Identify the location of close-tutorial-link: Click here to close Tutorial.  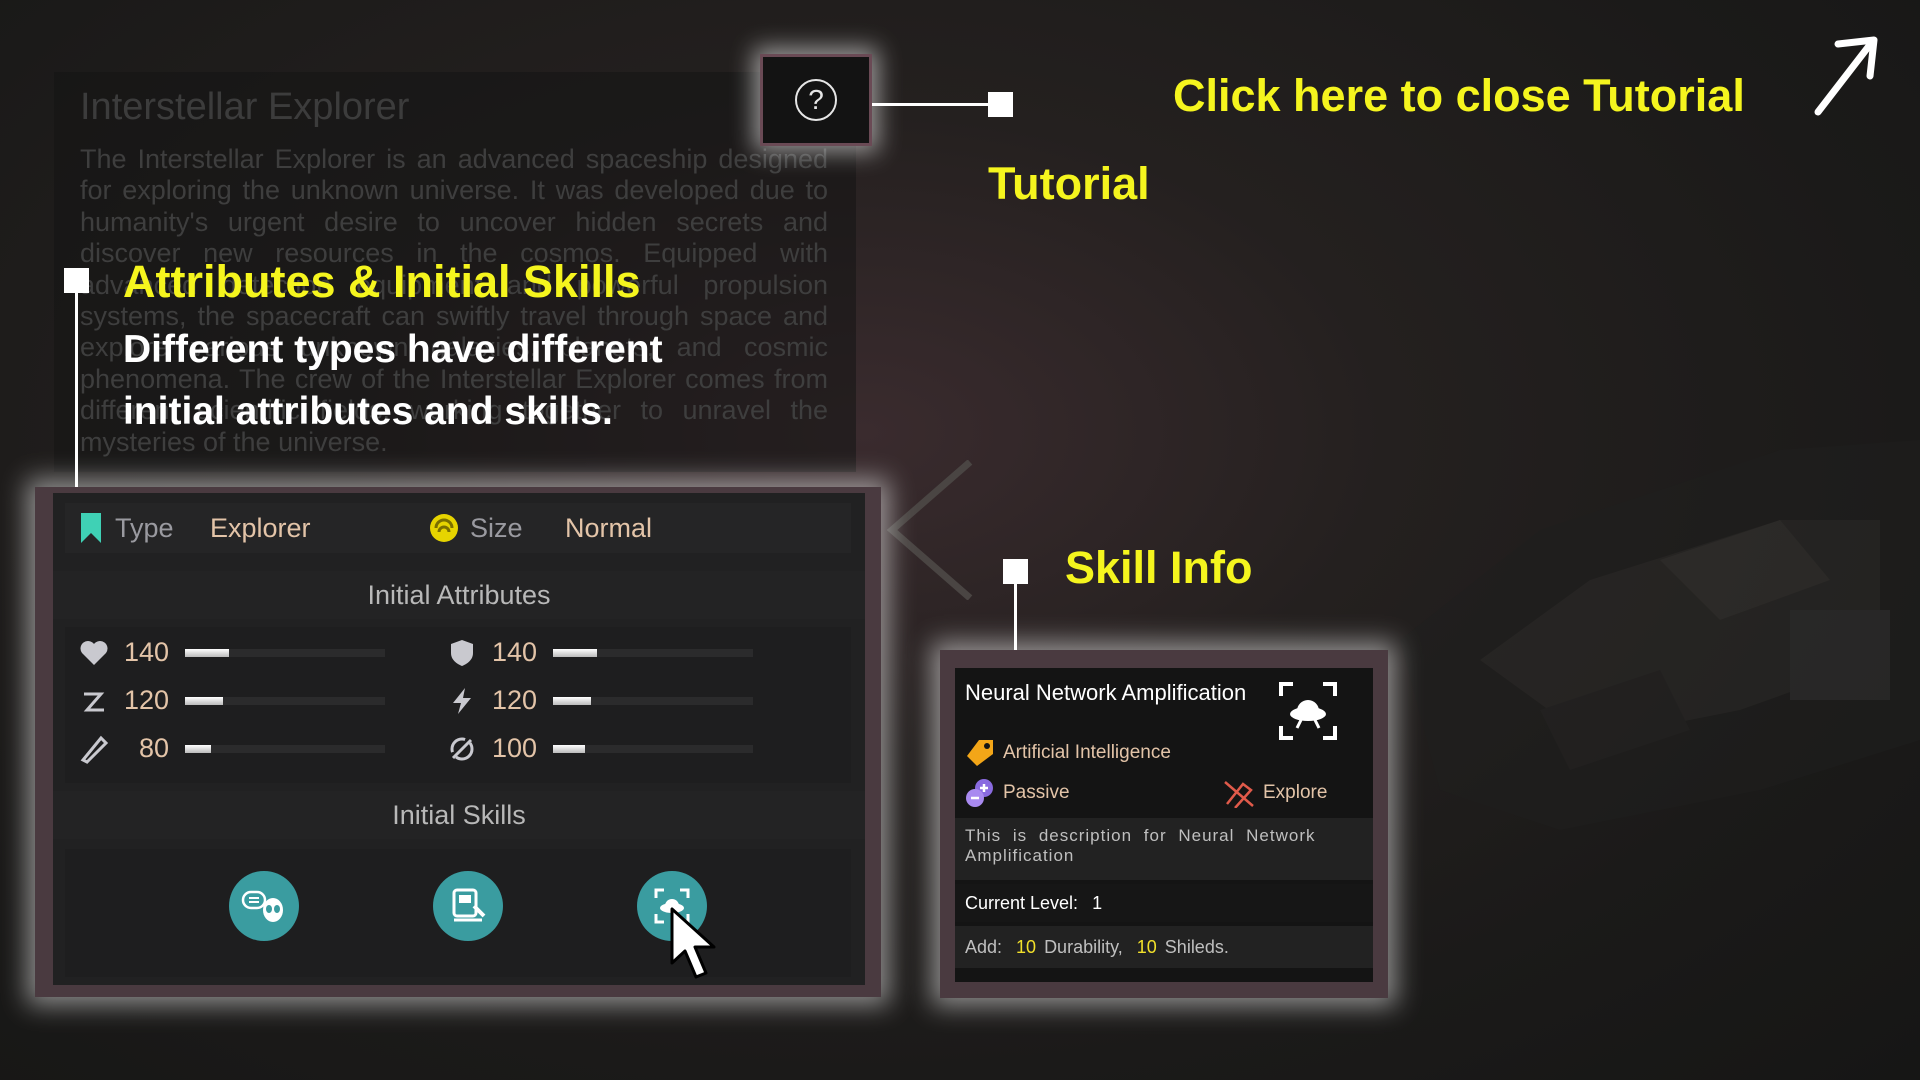
(1459, 96).